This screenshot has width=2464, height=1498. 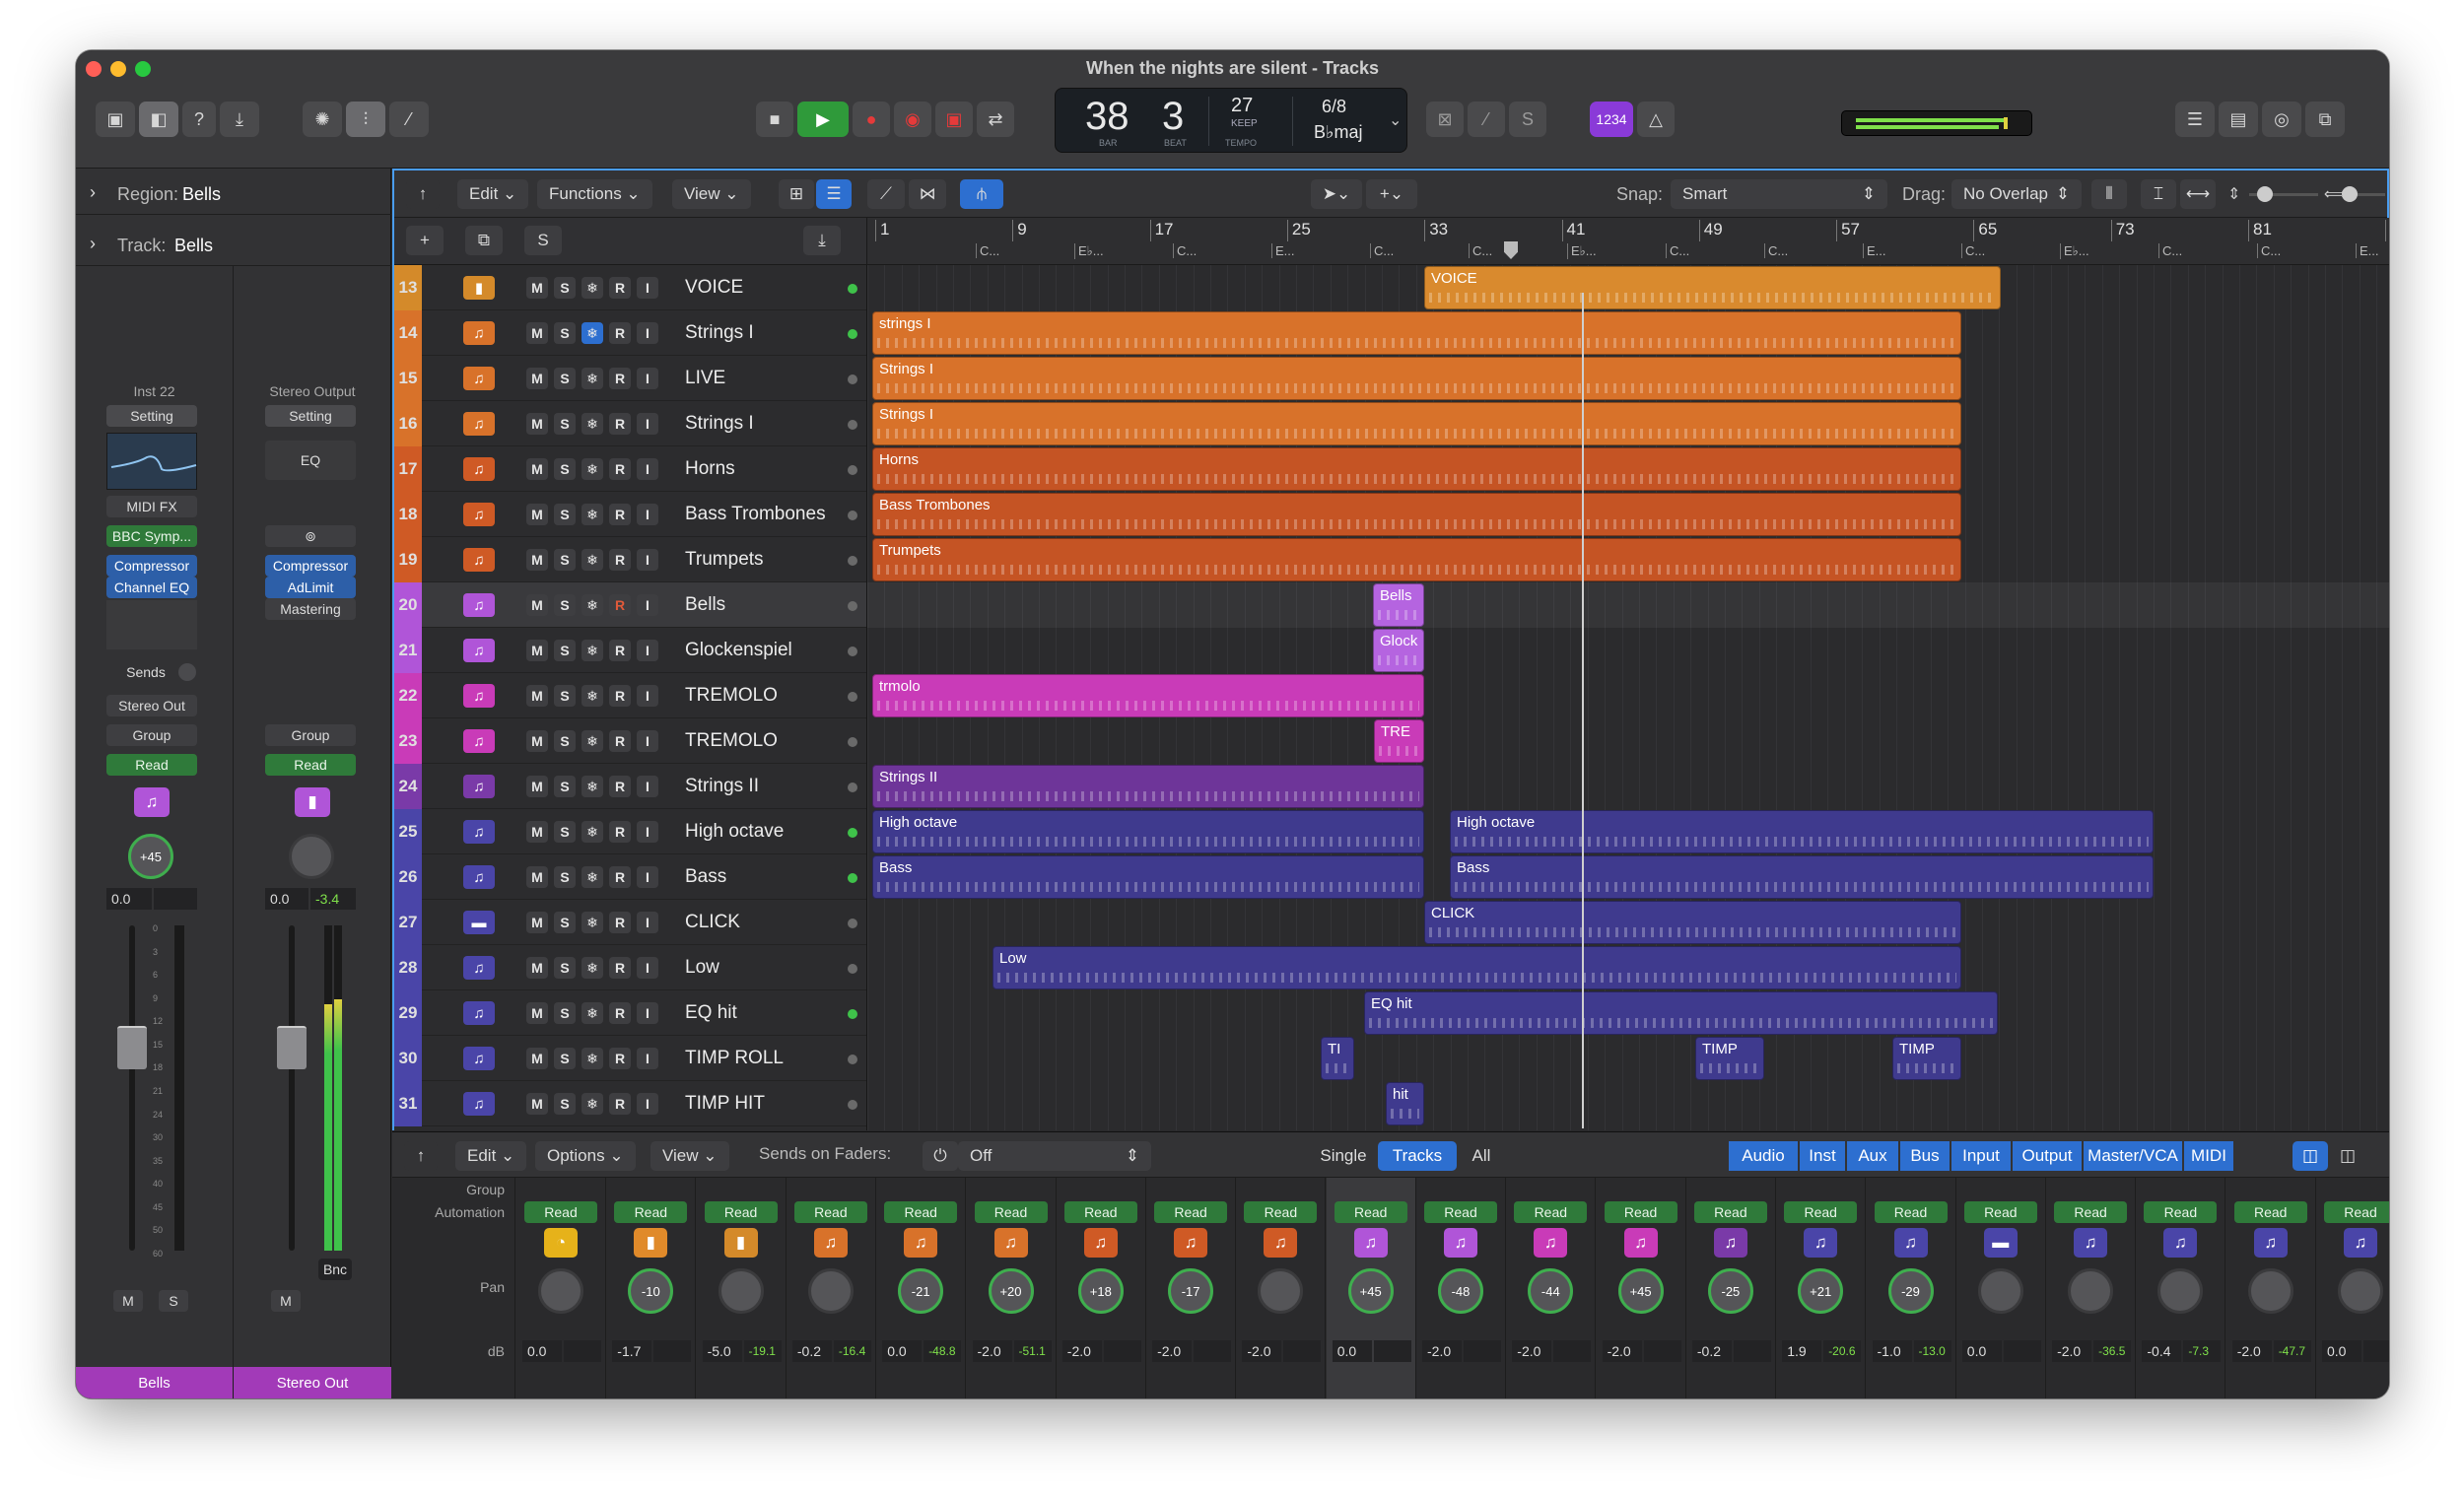 I want to click on secondary-tool-icon: +⌄, so click(x=1391, y=194).